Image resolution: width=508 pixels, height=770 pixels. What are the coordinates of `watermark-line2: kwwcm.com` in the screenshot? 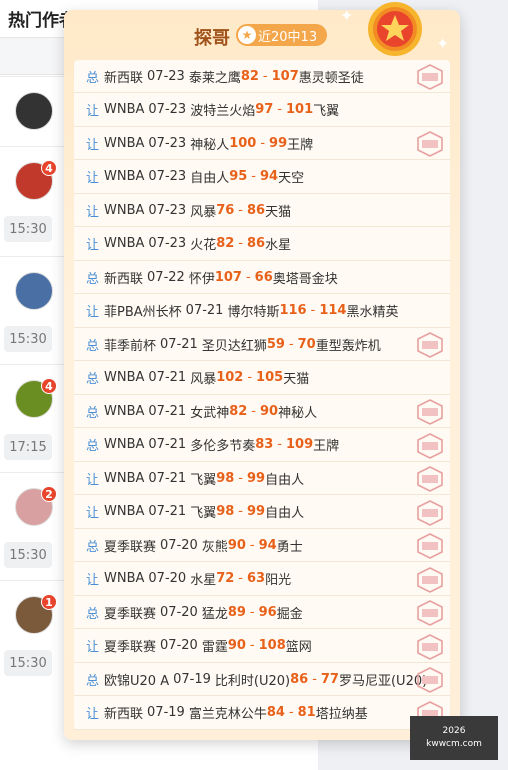 It's located at (454, 744).